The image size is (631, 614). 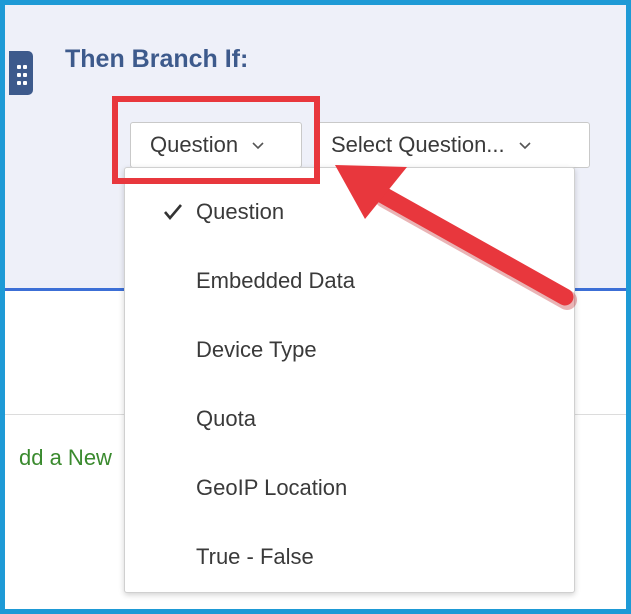 I want to click on dropdown-option-geoip-location: GeoIP Location, so click(x=349, y=488).